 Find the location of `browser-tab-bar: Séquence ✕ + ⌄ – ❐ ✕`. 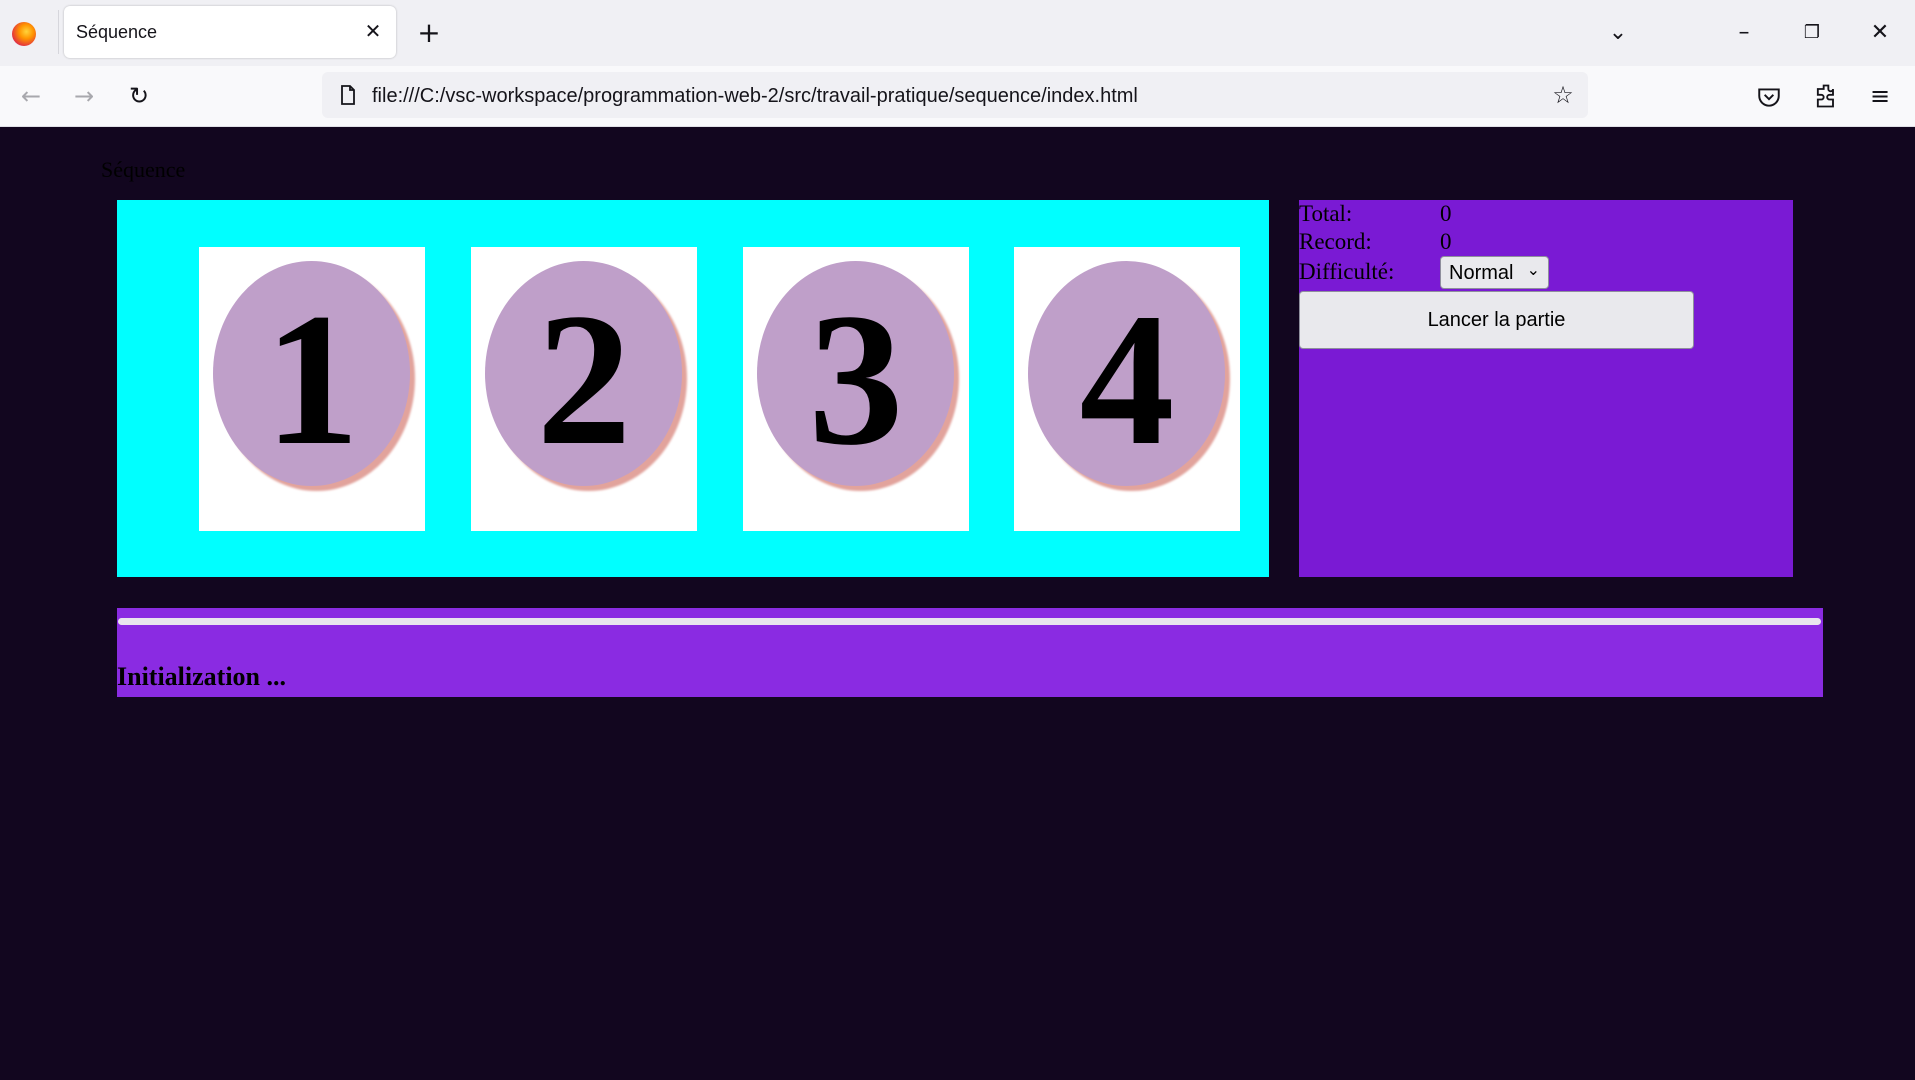

browser-tab-bar: Séquence ✕ + ⌄ – ❐ ✕ is located at coordinates (957, 33).